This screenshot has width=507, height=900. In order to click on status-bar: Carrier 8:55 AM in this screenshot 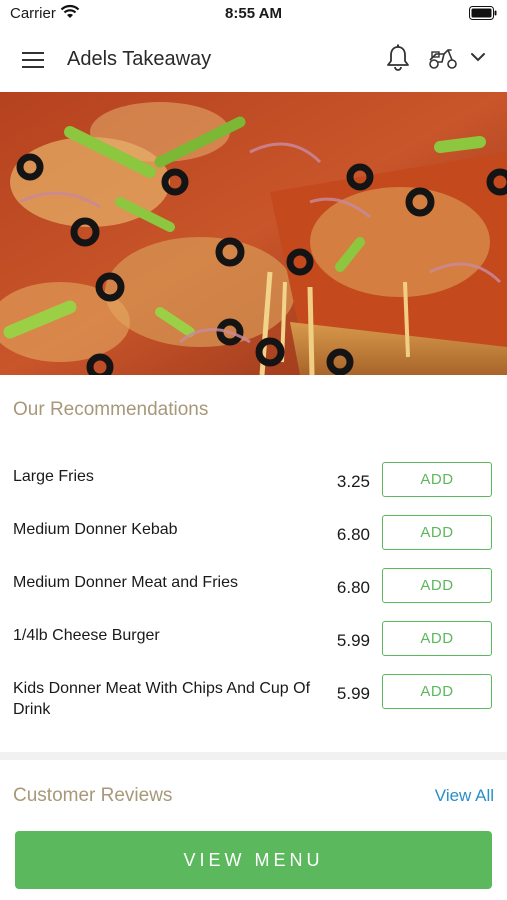, I will do `click(253, 14)`.